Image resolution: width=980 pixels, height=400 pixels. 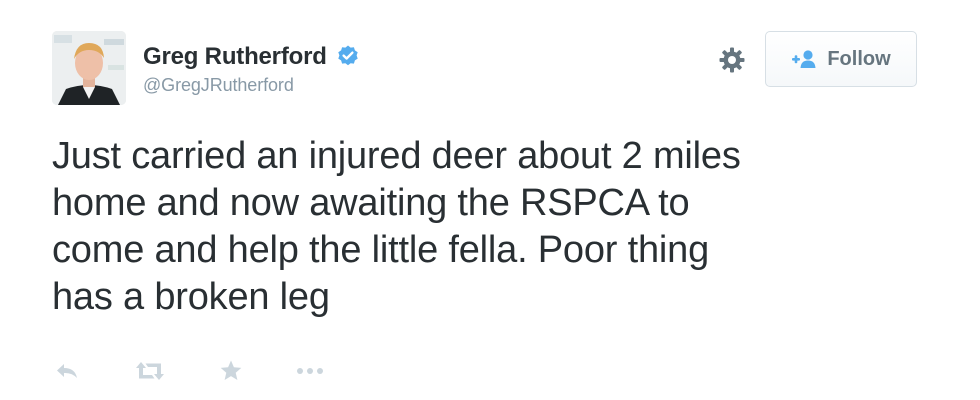 I want to click on follow-label: Follow, so click(x=859, y=58).